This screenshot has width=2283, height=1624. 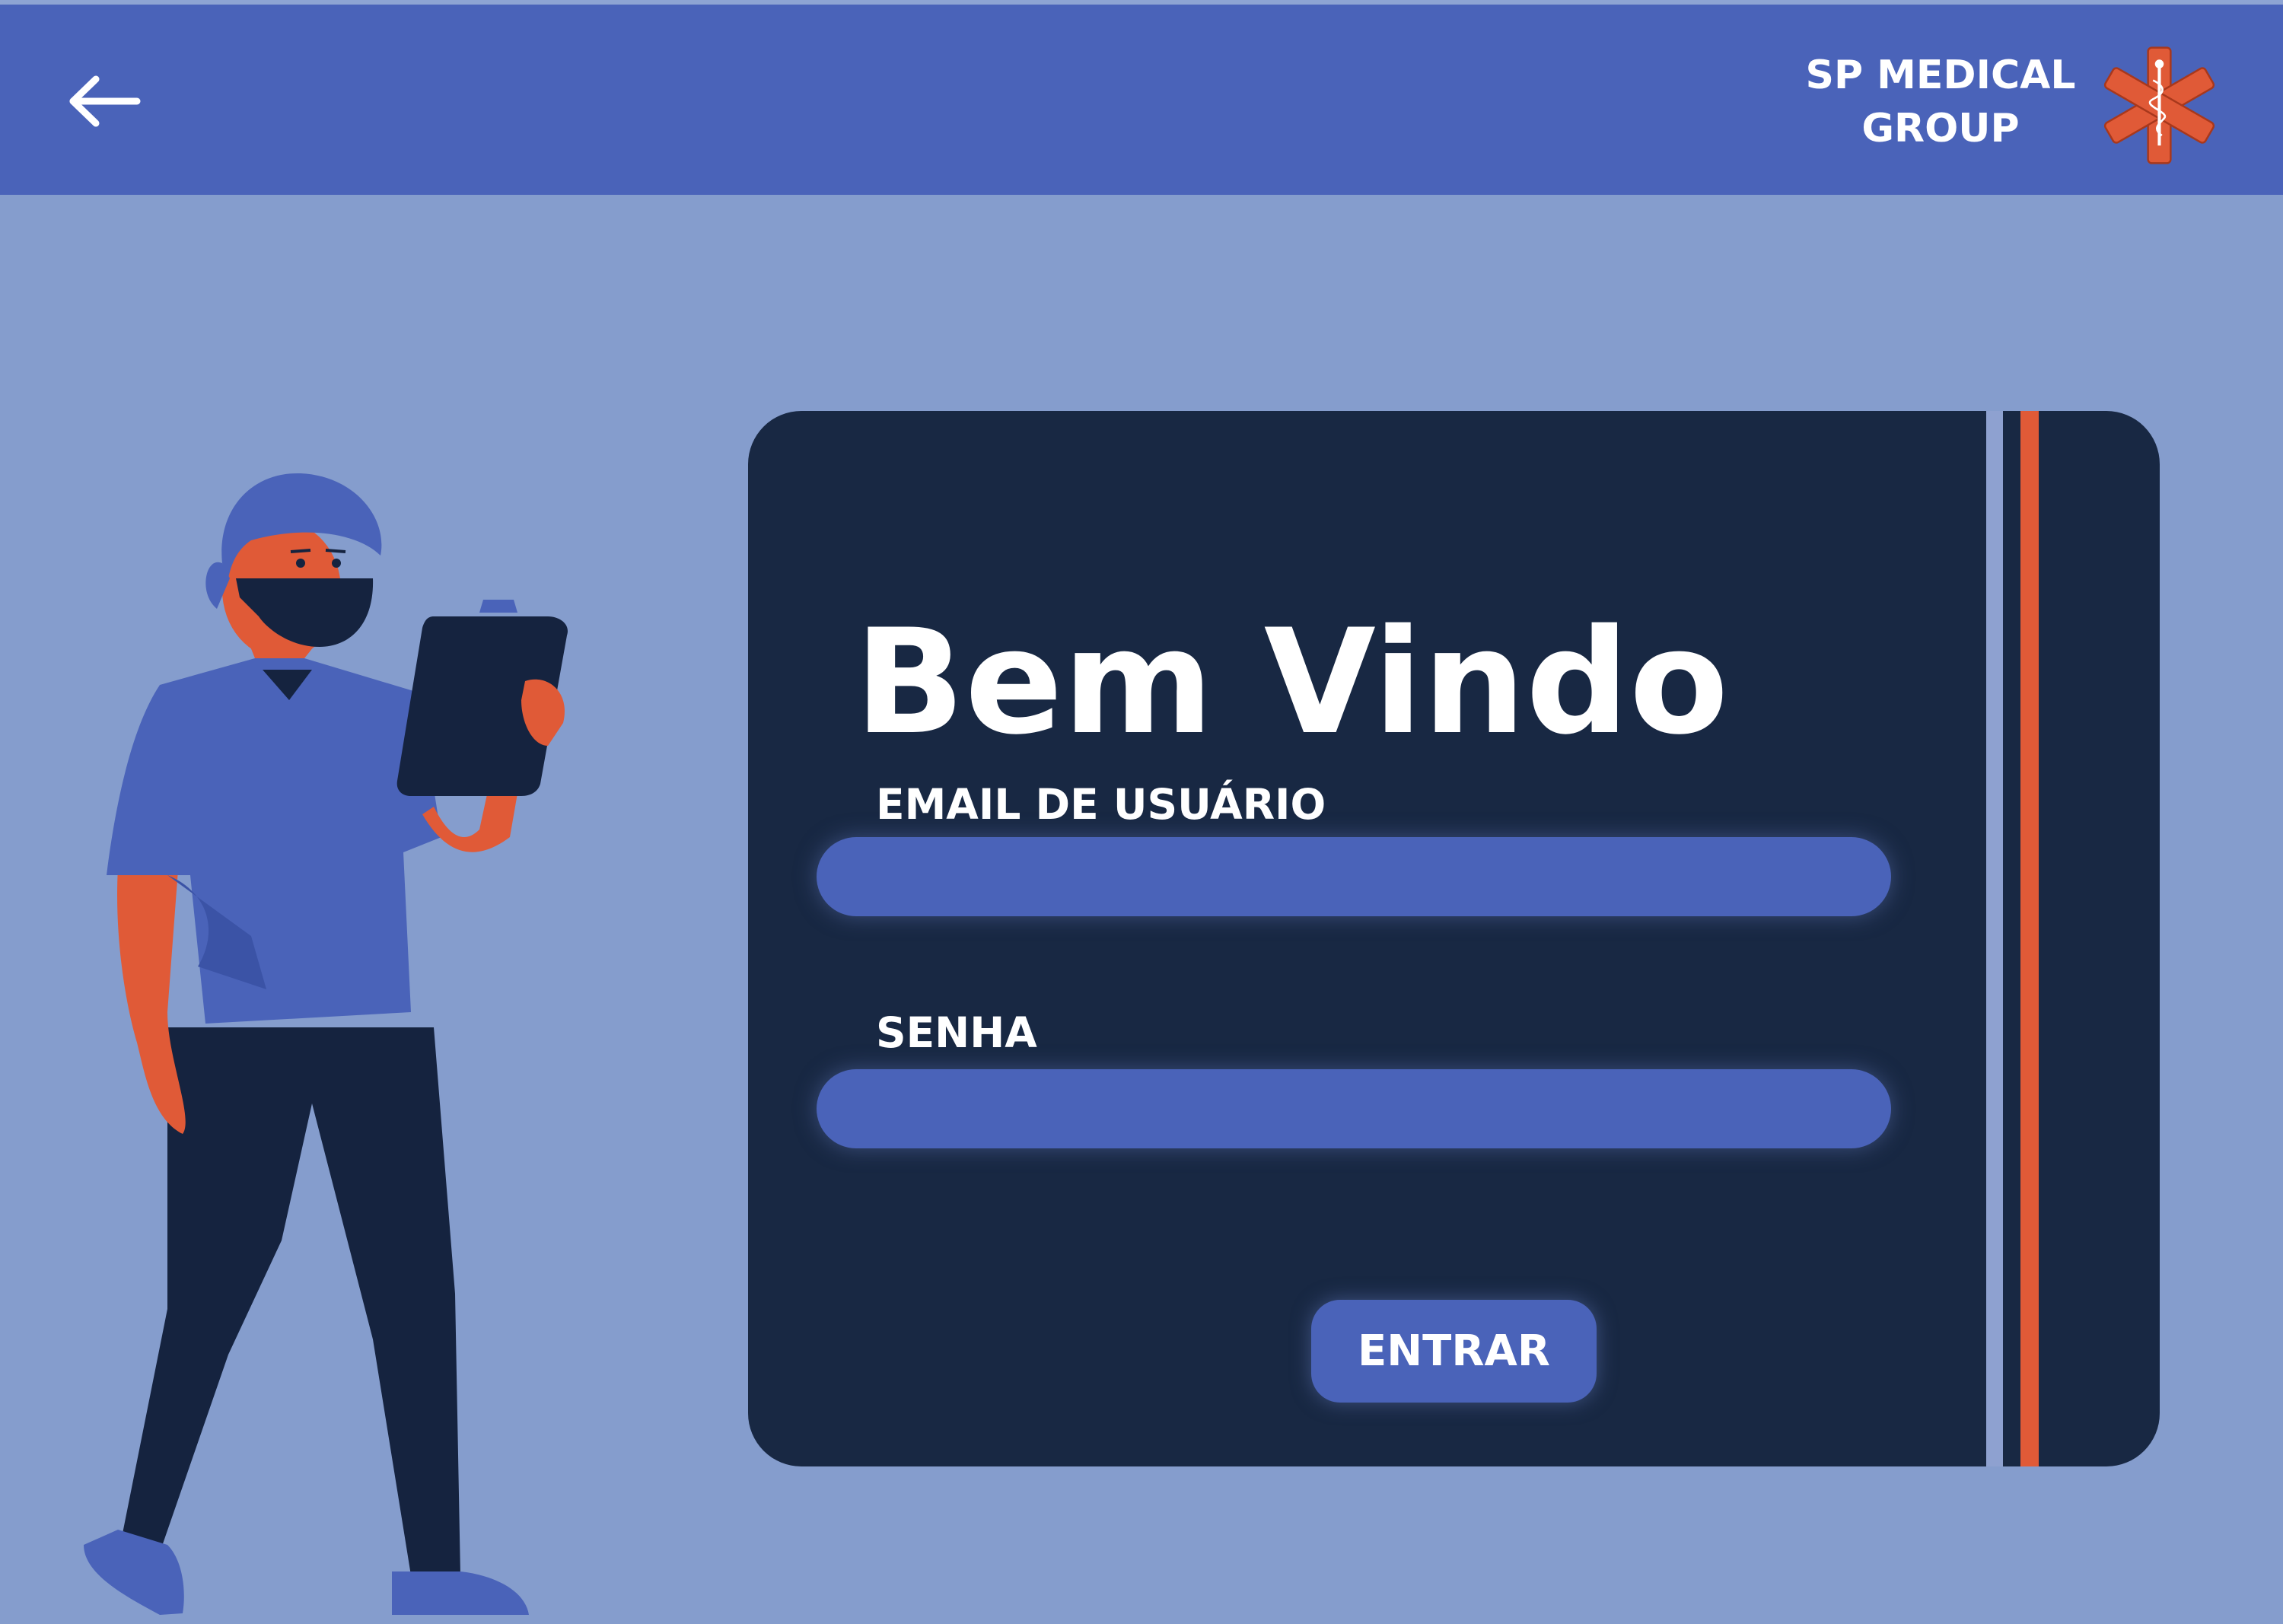 I want to click on card-accent-stripe, so click(x=2030, y=938).